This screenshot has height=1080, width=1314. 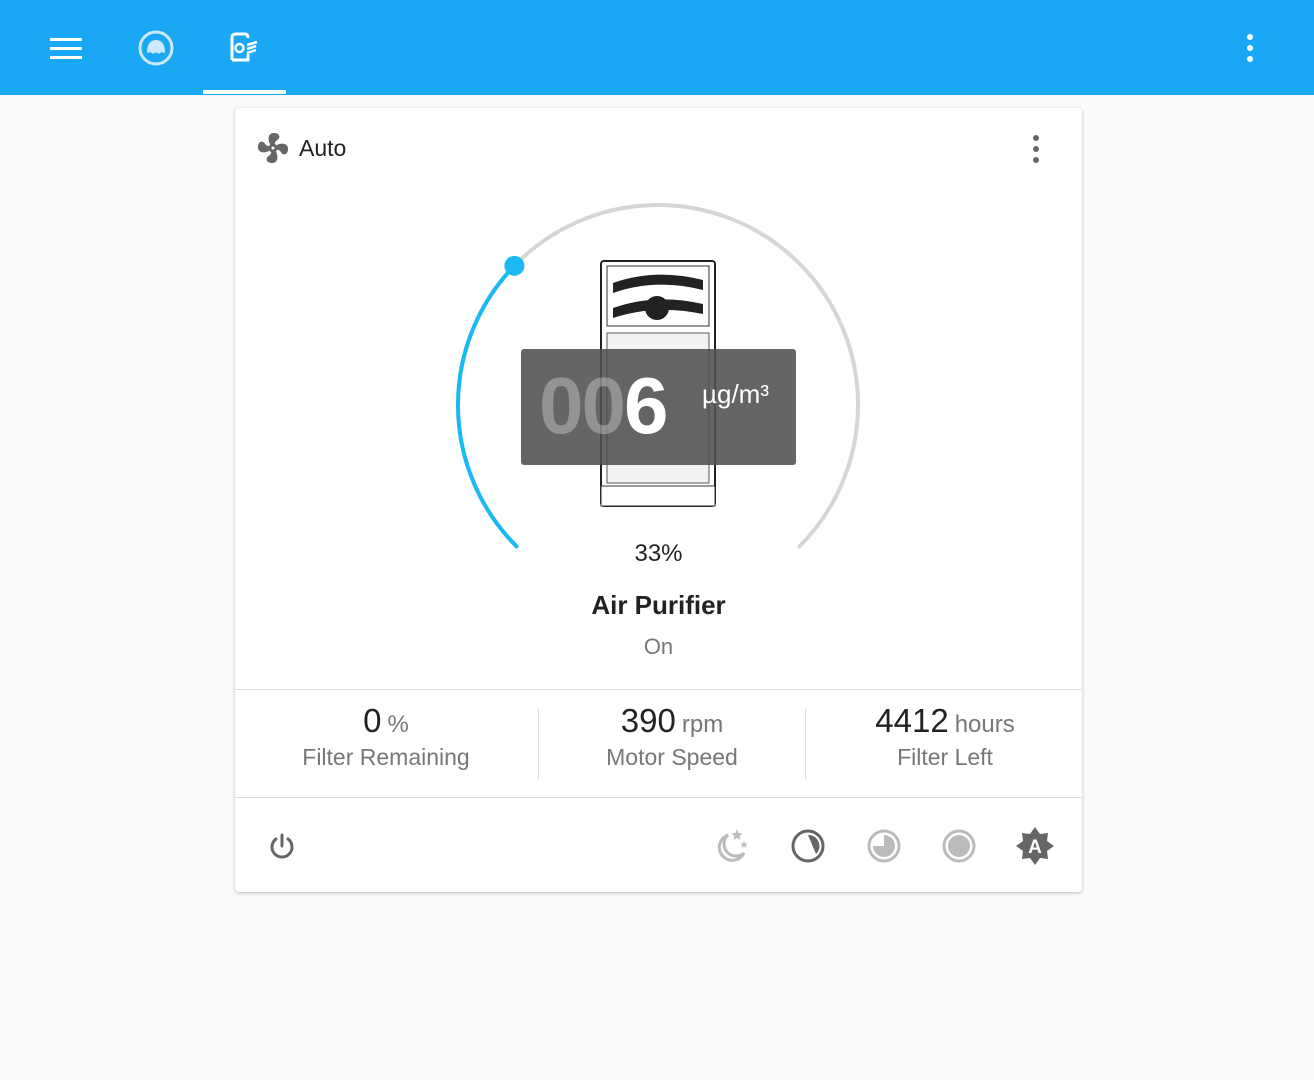 I want to click on active-tab-indicator, so click(x=244, y=92).